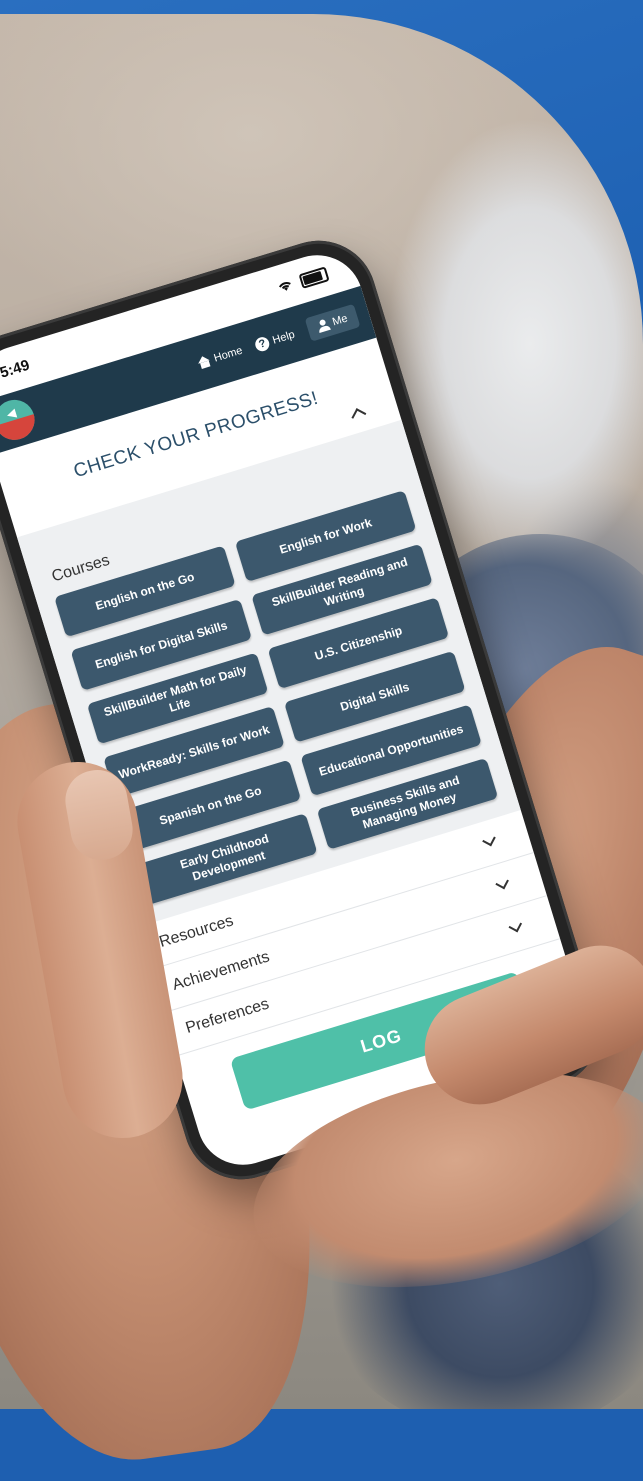  What do you see at coordinates (323, 325) in the screenshot?
I see `user-icon` at bounding box center [323, 325].